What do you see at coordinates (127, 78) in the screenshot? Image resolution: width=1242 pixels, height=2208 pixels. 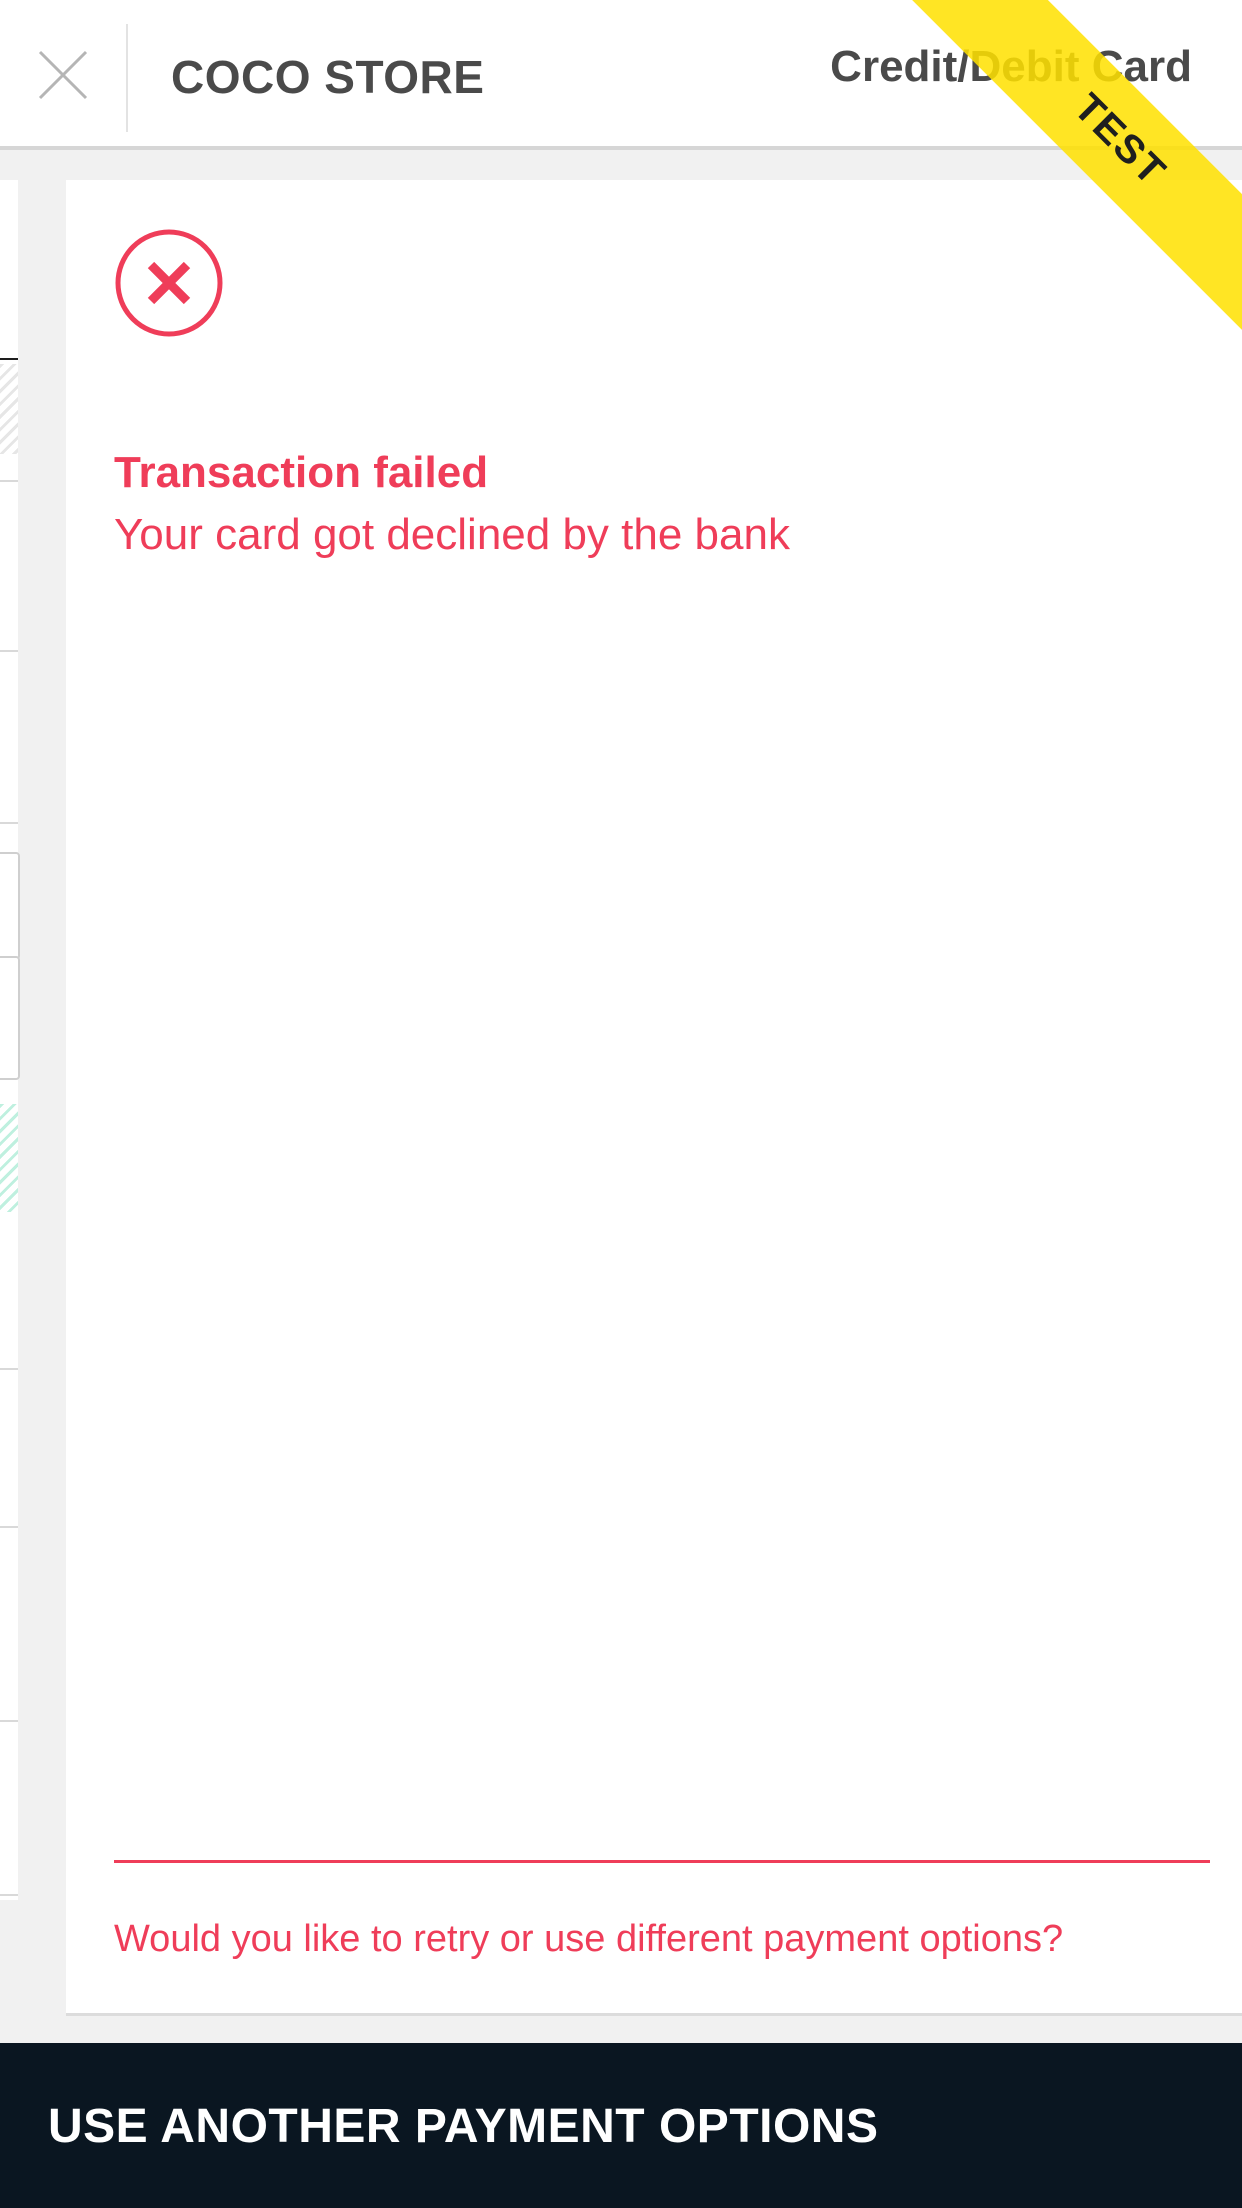 I see `header-divider` at bounding box center [127, 78].